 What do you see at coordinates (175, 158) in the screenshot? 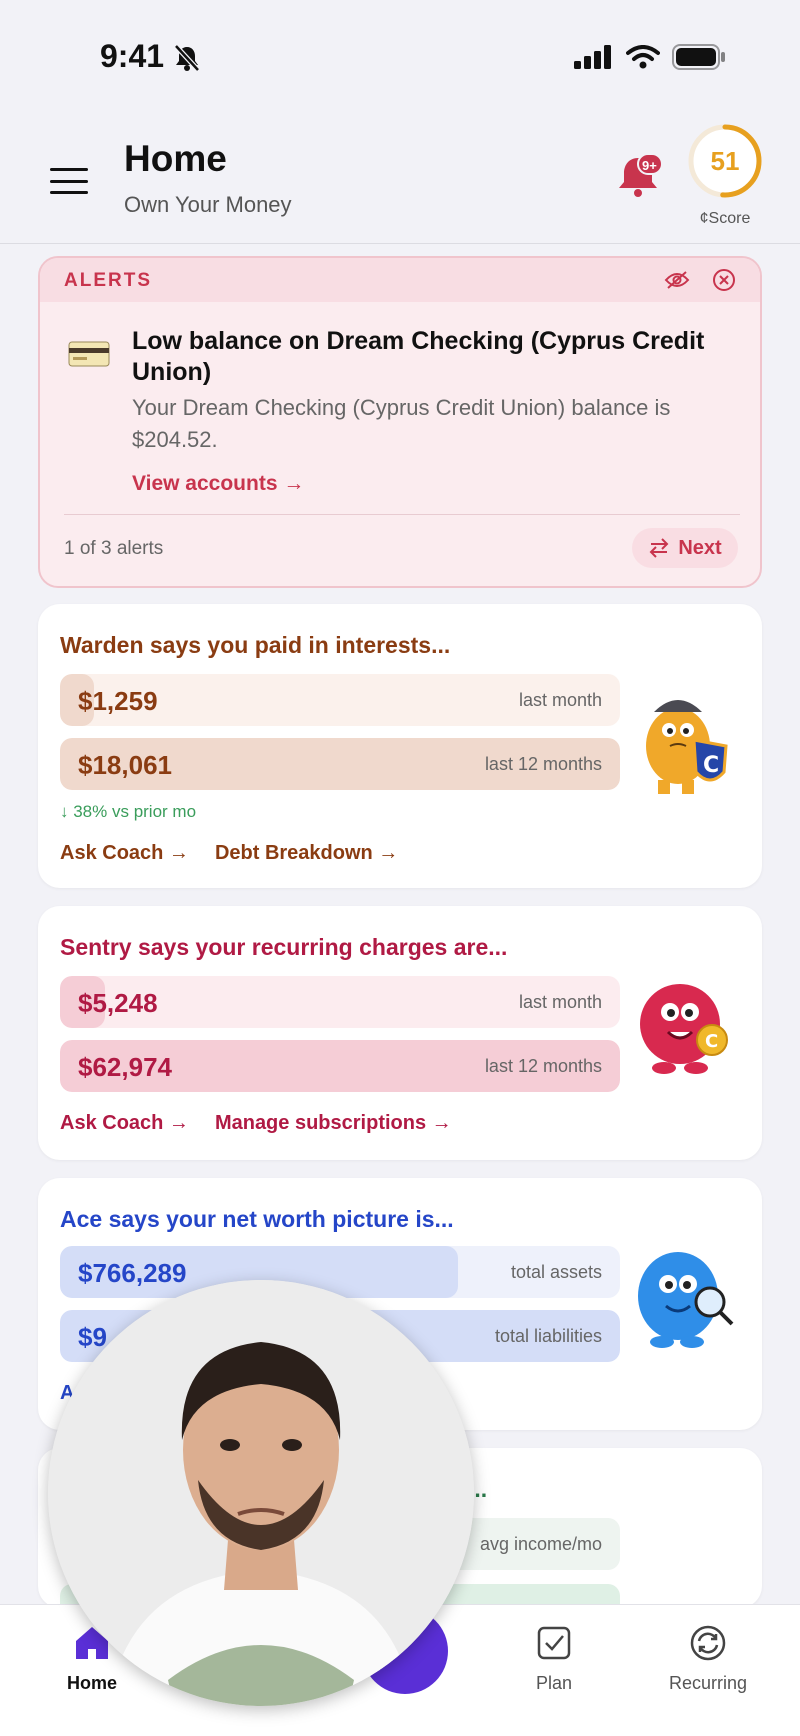
I see `page-title: Home` at bounding box center [175, 158].